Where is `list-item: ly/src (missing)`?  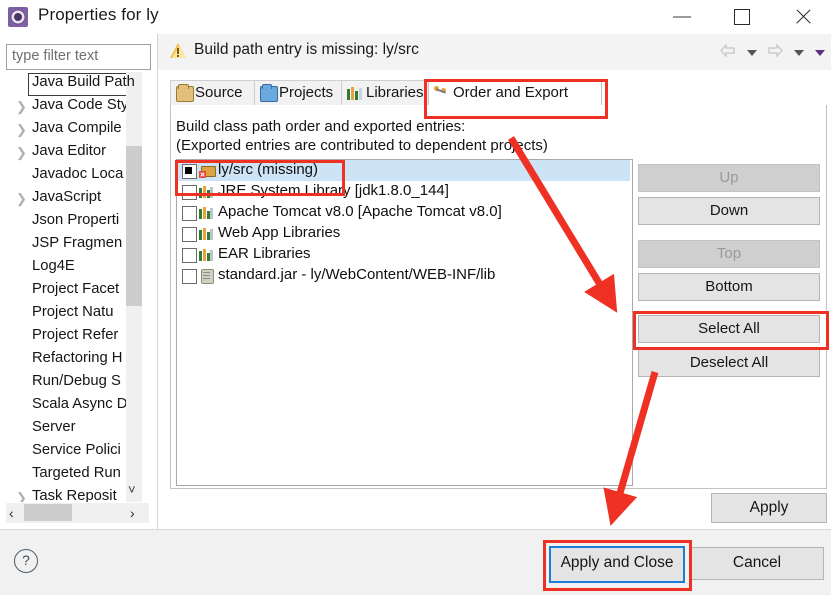 list-item: ly/src (missing) is located at coordinates (403, 170).